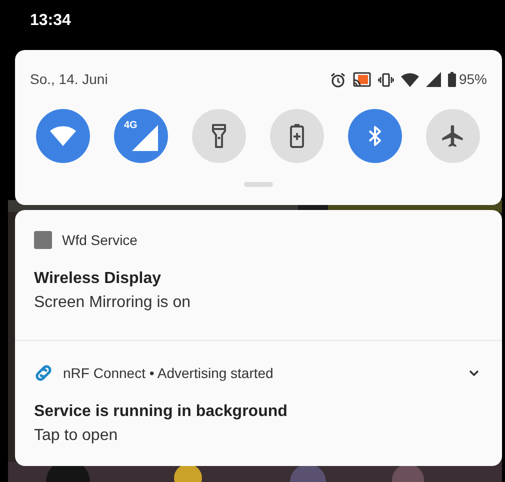 This screenshot has height=482, width=505. I want to click on drag-handle, so click(258, 184).